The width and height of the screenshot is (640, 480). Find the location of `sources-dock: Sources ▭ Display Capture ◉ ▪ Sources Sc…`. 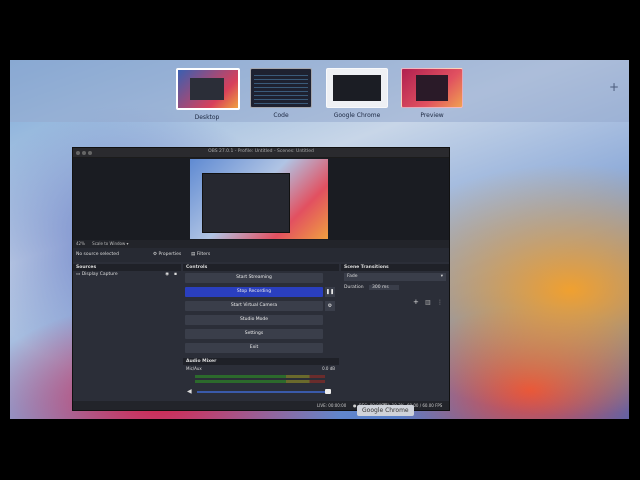

sources-dock: Sources ▭ Display Capture ◉ ▪ Sources Sc… is located at coordinates (127, 337).